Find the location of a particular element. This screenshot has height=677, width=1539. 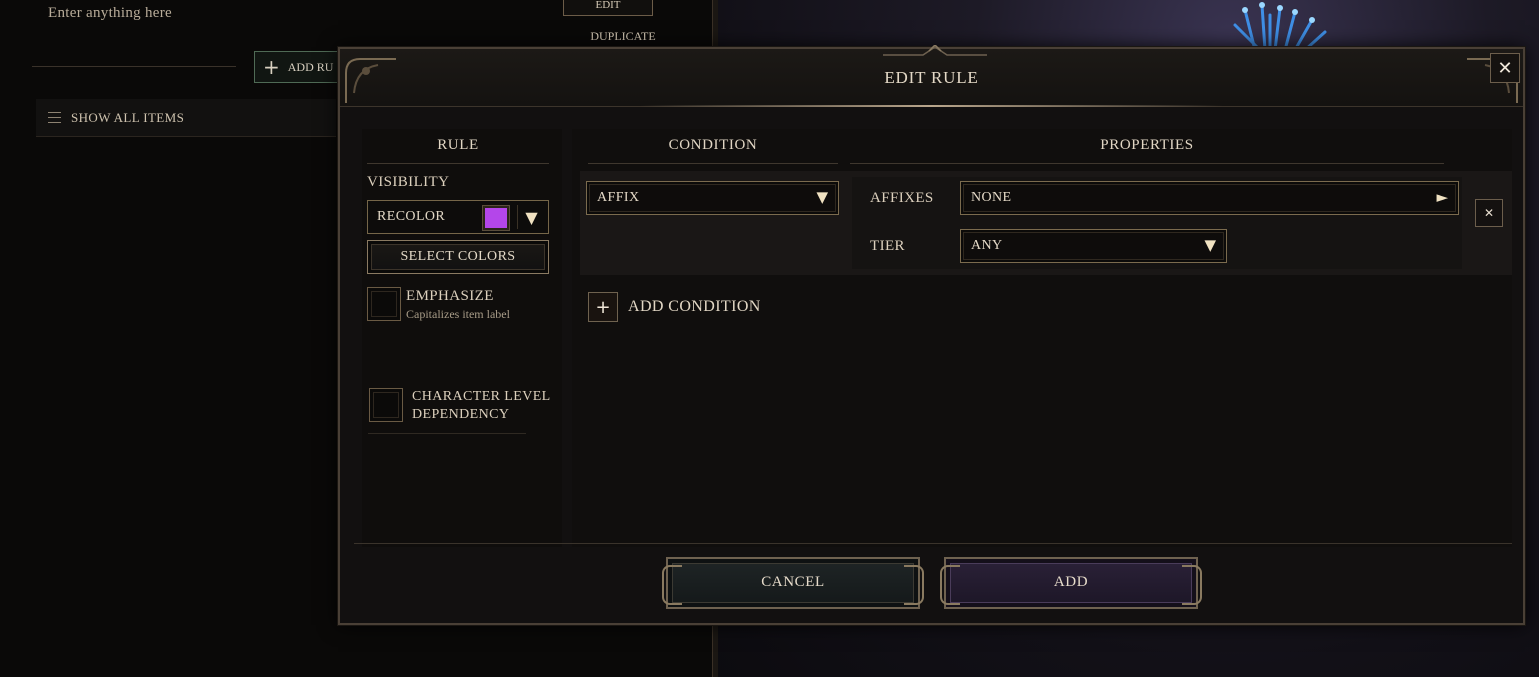

affixes-selector: NONE ► is located at coordinates (1209, 198).